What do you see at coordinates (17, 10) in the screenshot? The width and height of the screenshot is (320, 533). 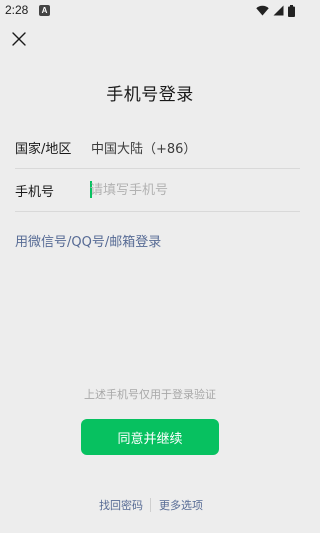 I see `status-time: 2:28` at bounding box center [17, 10].